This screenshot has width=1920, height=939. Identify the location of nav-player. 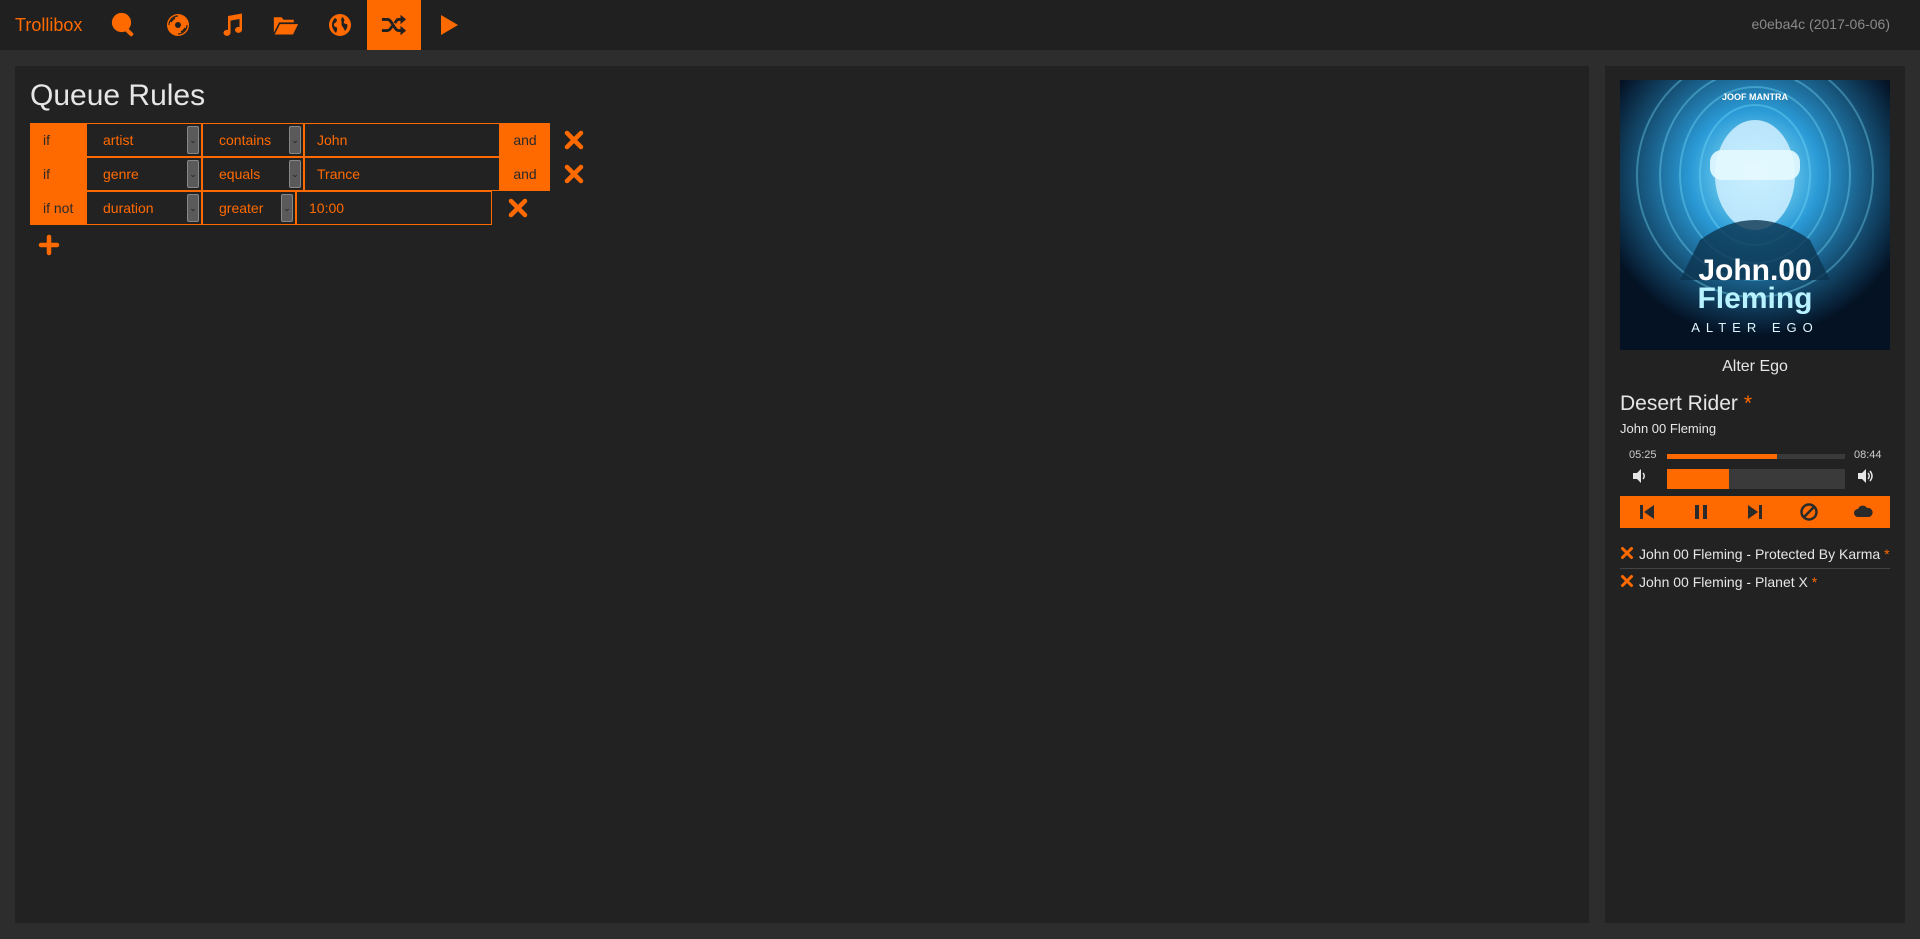
(448, 25).